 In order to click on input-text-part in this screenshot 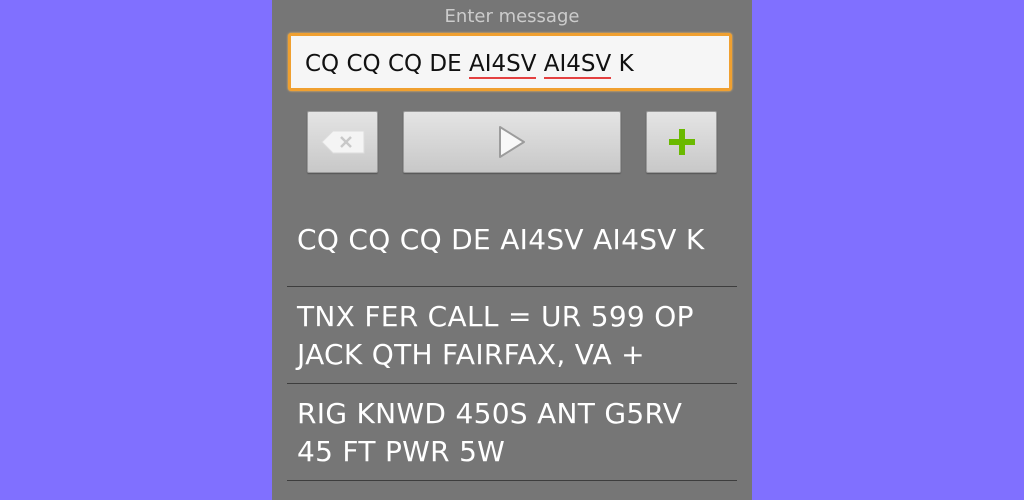, I will do `click(539, 64)`.